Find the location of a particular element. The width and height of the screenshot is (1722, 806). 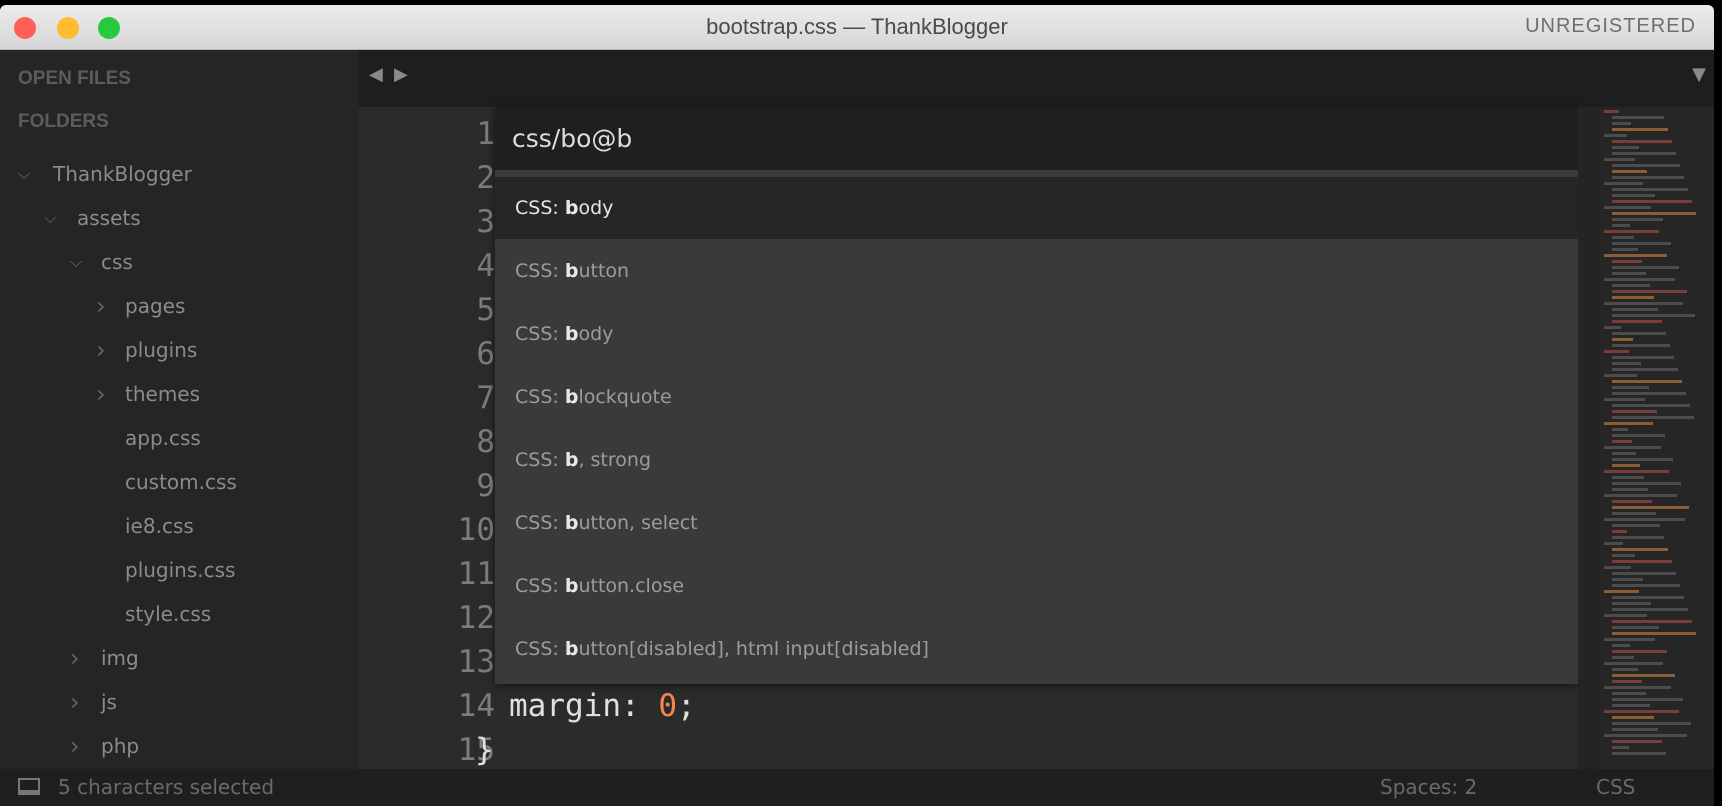

line-number: 14 is located at coordinates (476, 706).